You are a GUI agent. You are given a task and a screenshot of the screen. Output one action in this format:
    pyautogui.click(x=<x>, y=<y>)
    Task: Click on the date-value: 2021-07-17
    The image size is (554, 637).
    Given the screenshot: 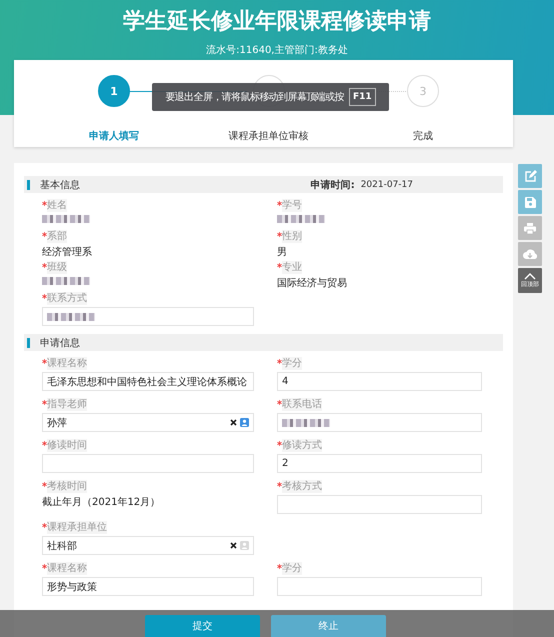 What is the action you would take?
    pyautogui.click(x=386, y=185)
    